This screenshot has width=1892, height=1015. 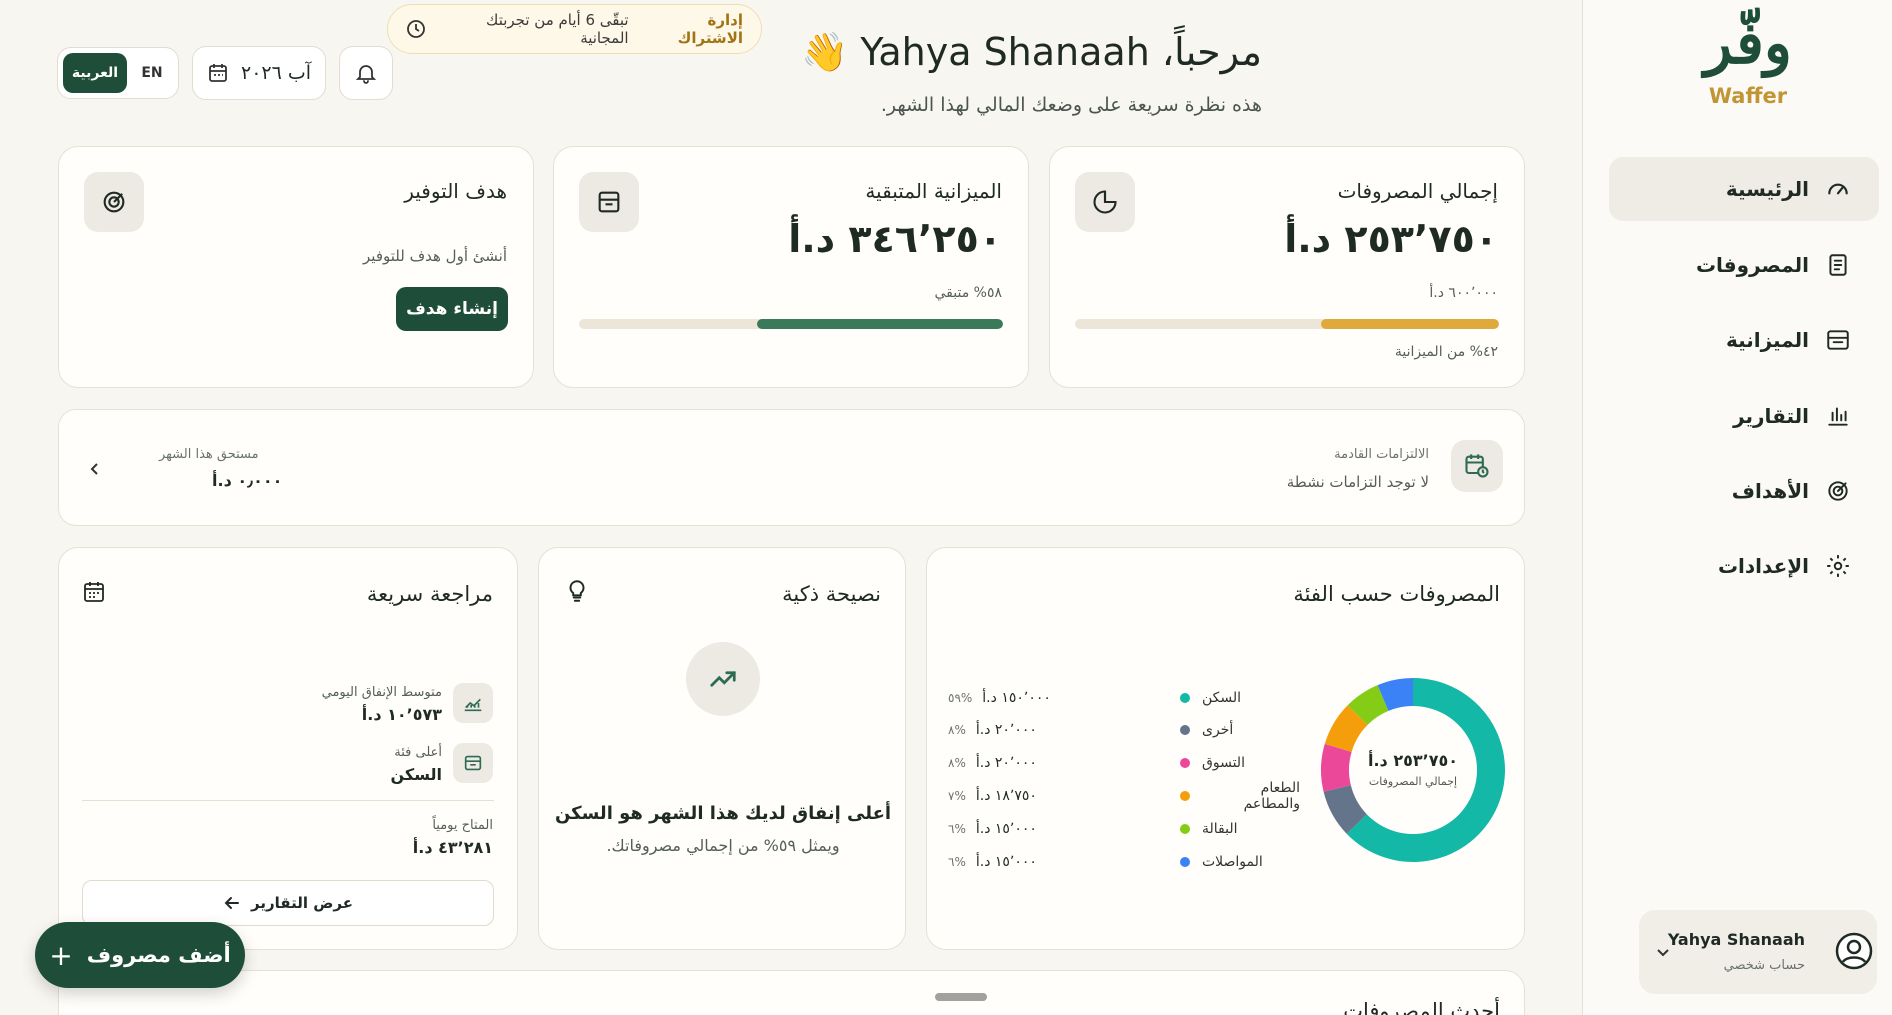 What do you see at coordinates (1758, 952) in the screenshot?
I see `profile-menu: Yahya Shanaah حساب شخصي` at bounding box center [1758, 952].